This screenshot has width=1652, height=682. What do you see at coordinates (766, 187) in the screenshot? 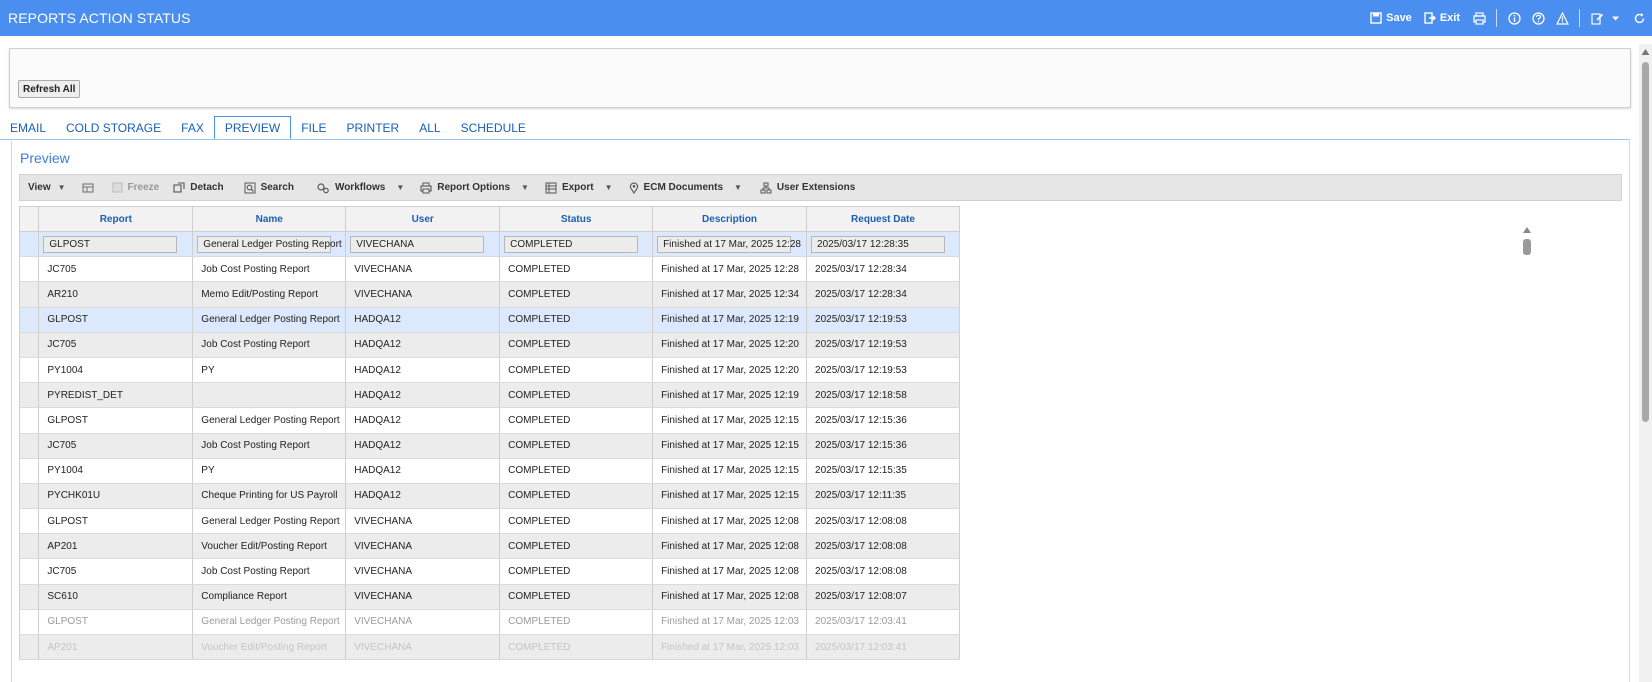
I see `hierarchy-icon` at bounding box center [766, 187].